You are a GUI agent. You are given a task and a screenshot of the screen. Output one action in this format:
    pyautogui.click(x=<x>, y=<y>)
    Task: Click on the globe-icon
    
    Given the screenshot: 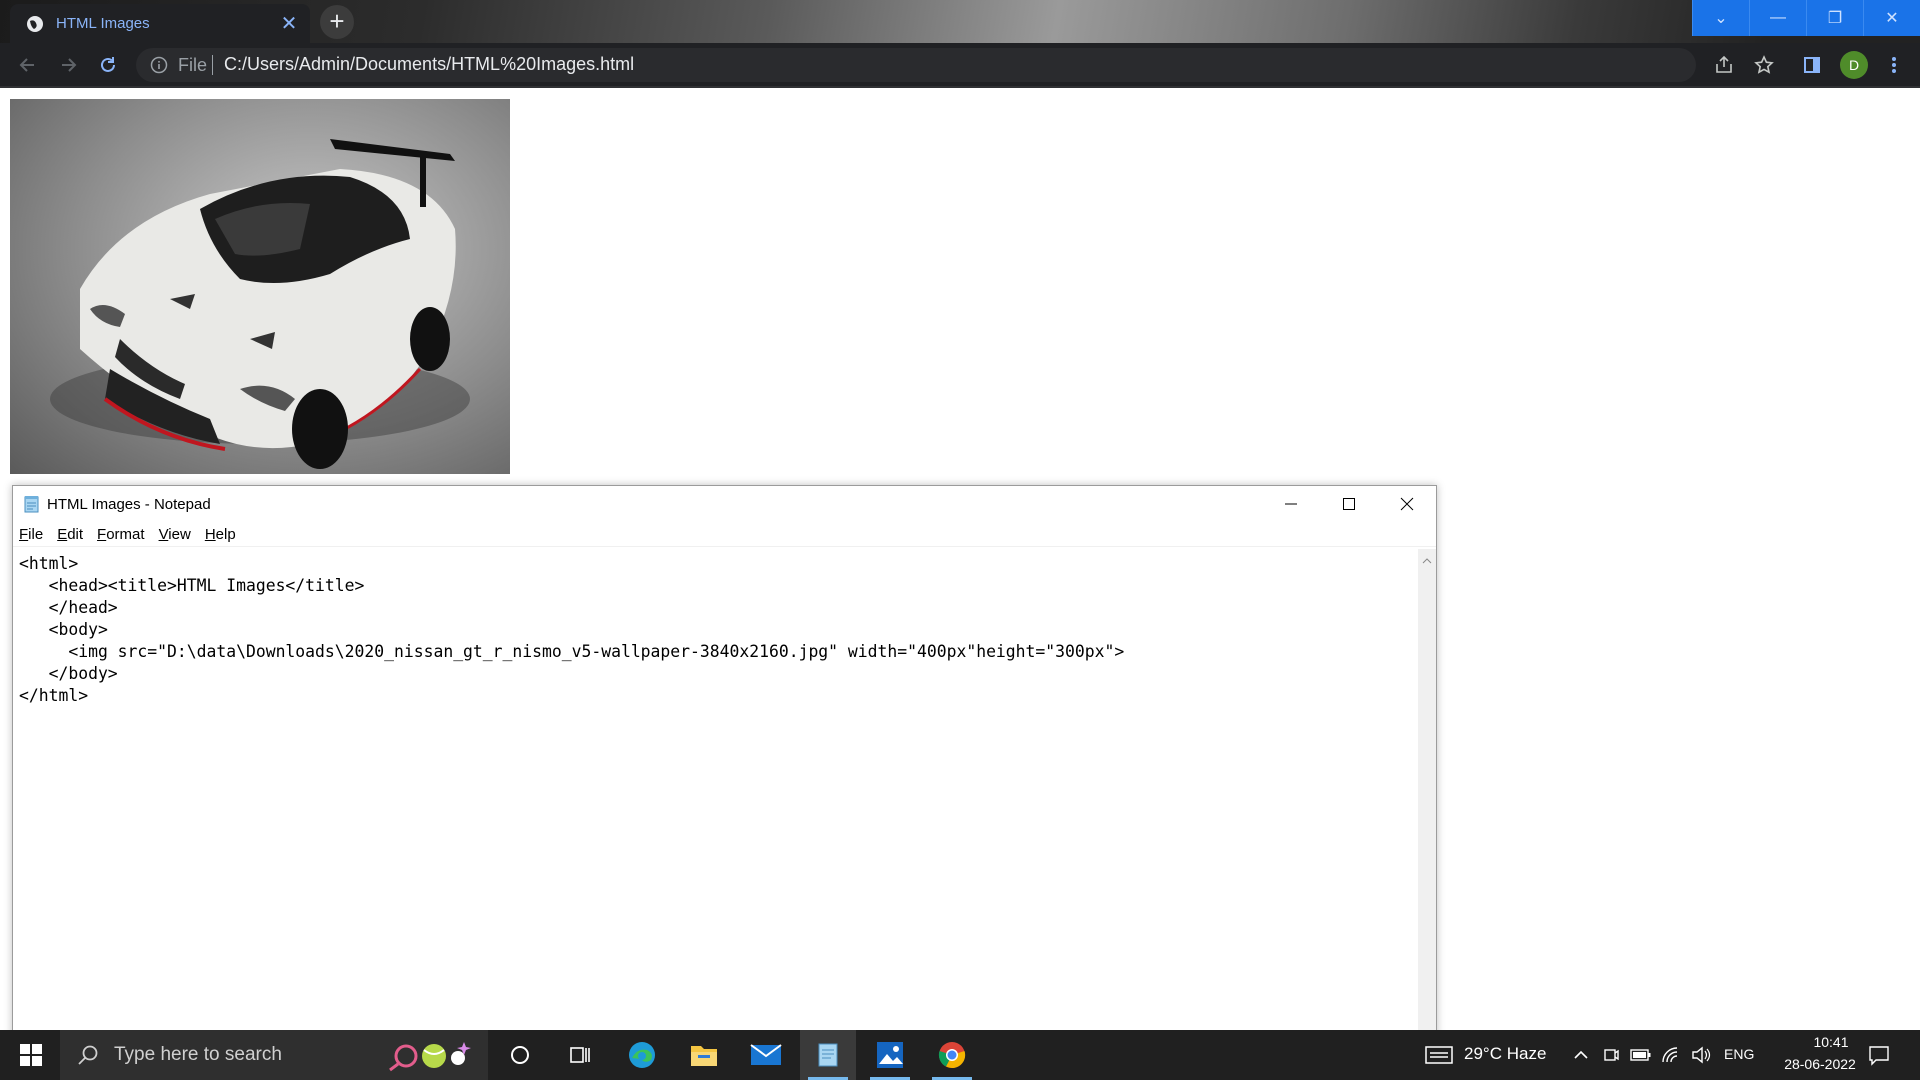 What is the action you would take?
    pyautogui.click(x=35, y=24)
    